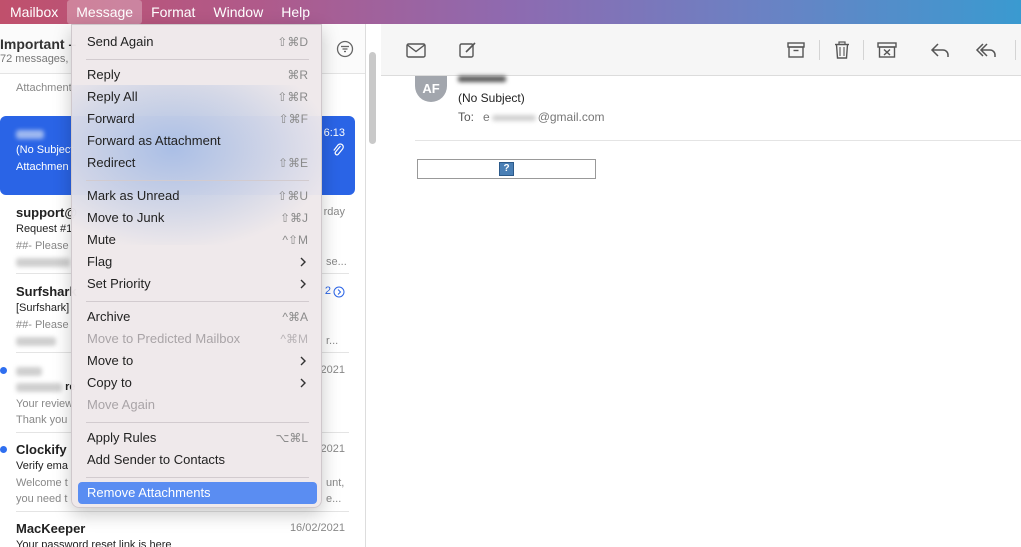  I want to click on broken-image-icon: ?, so click(506, 169).